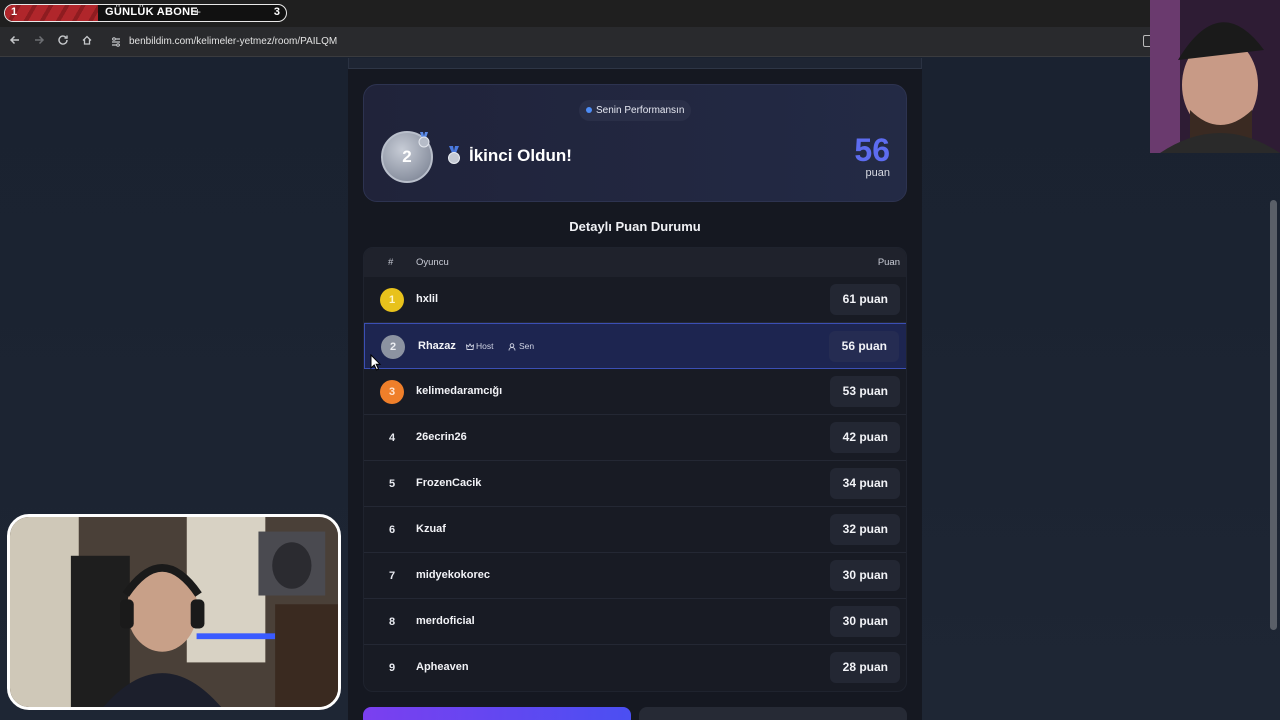  Describe the element at coordinates (1273, 415) in the screenshot. I see `page-scrollbar` at that location.